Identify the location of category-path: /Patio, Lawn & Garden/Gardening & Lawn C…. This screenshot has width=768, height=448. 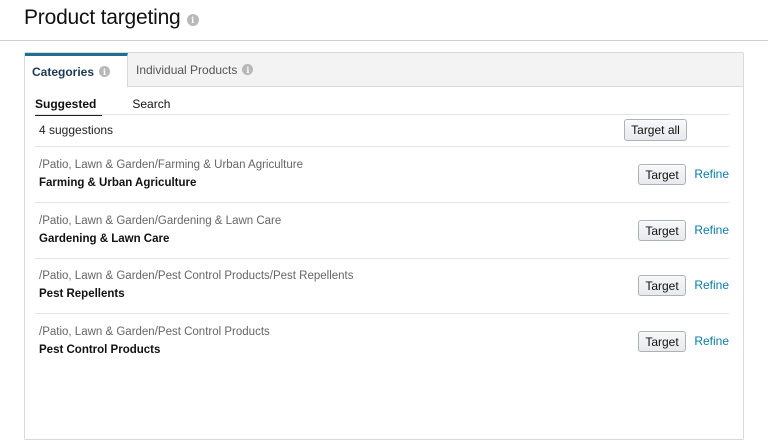
(160, 221).